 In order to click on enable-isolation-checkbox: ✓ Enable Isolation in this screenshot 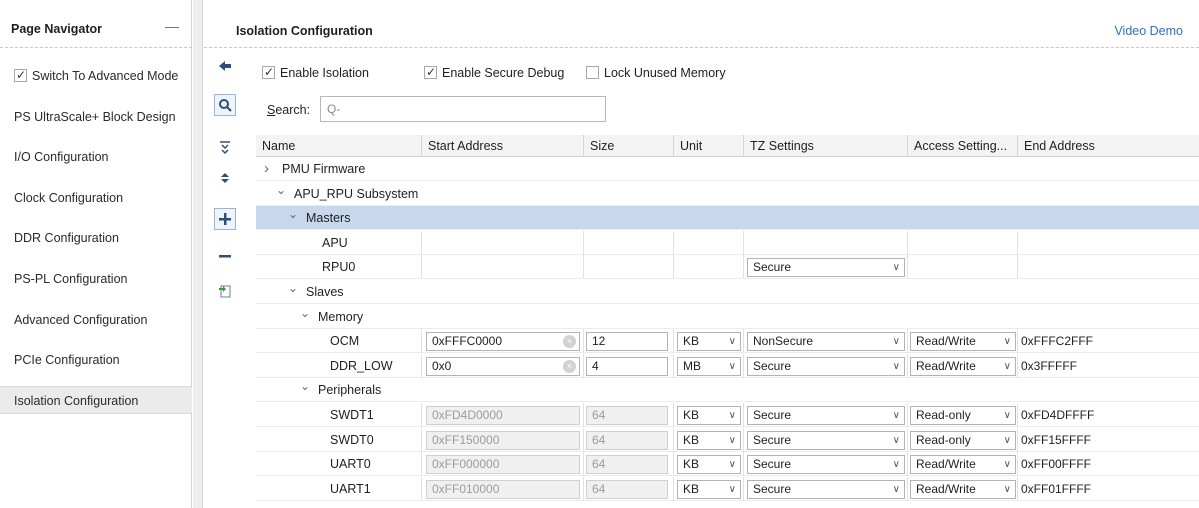, I will do `click(315, 72)`.